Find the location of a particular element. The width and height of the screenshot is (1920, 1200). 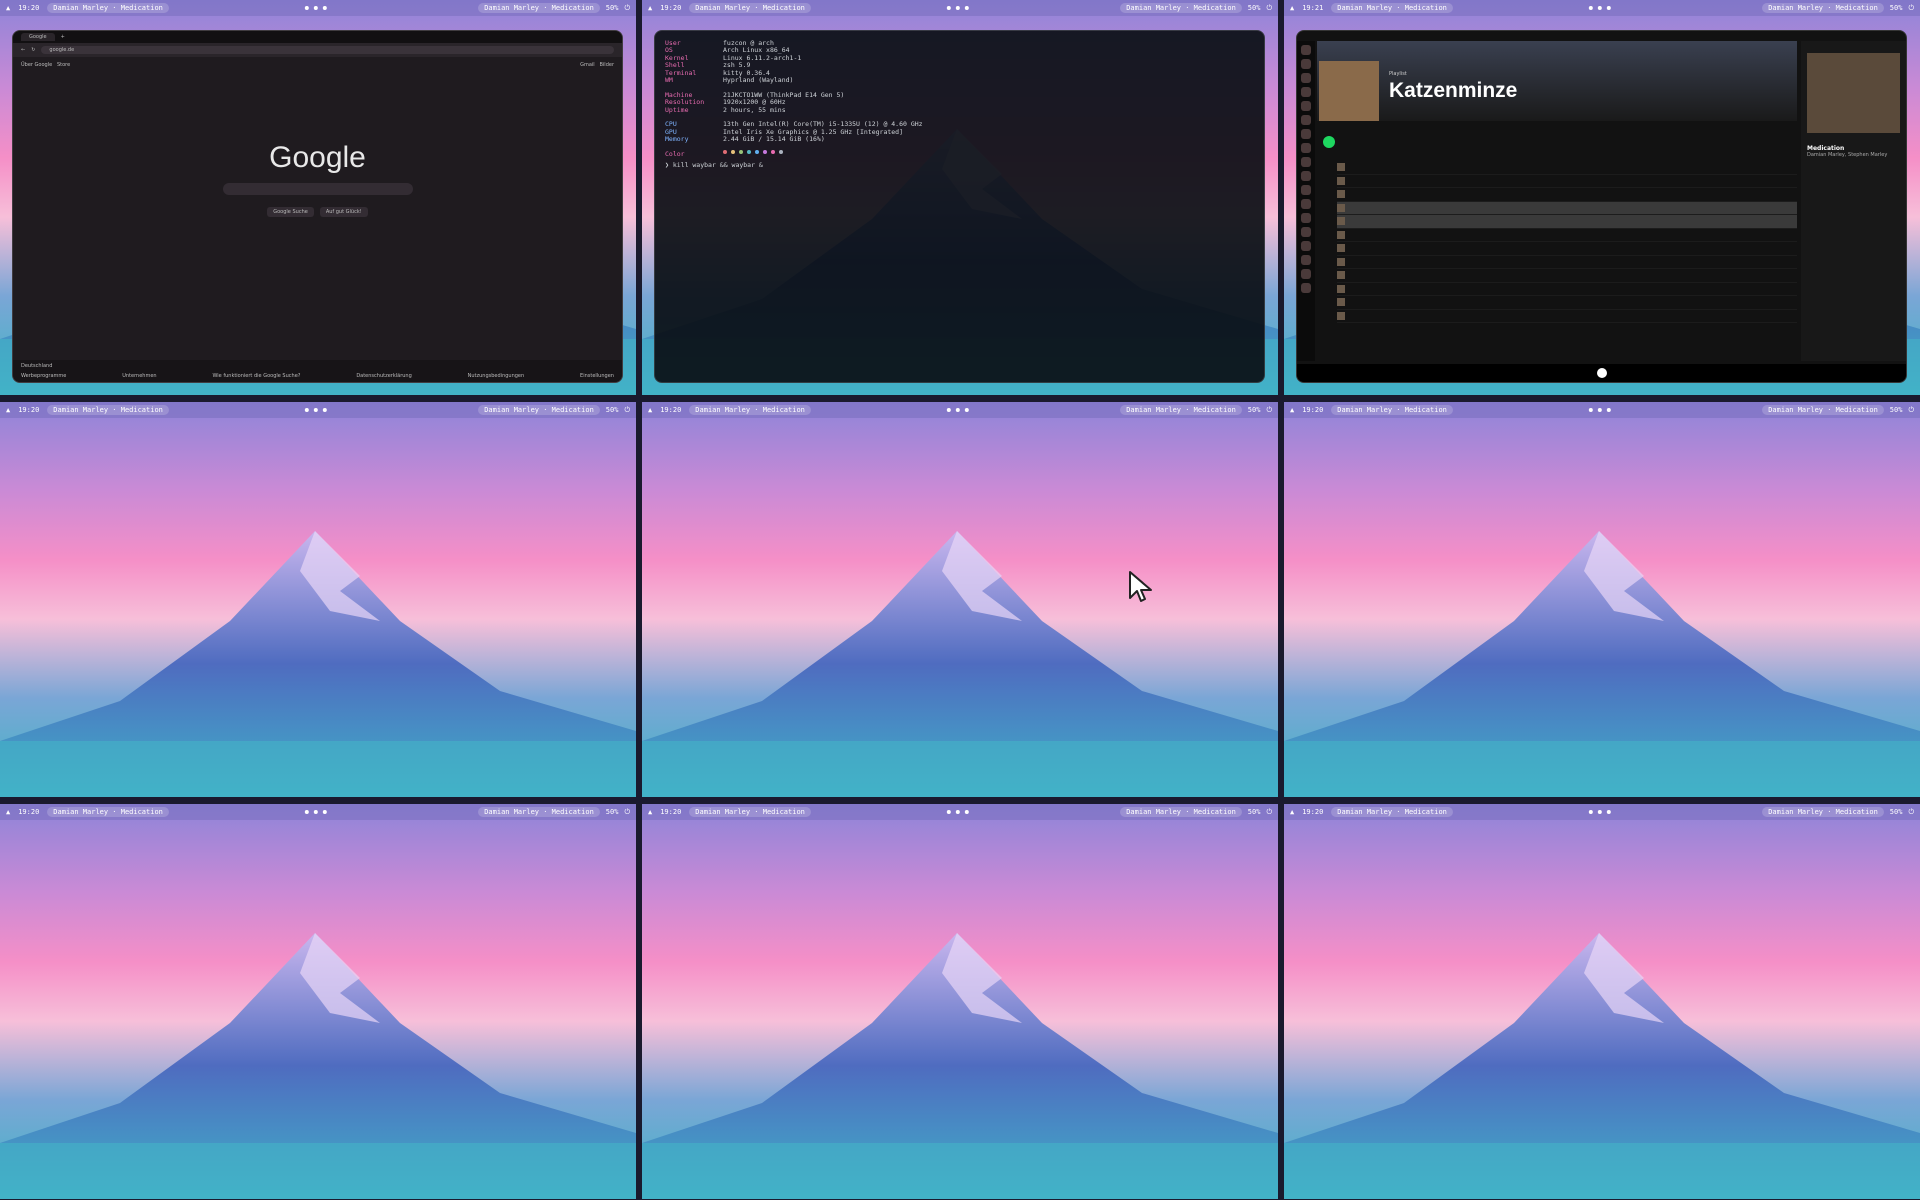

browser-tab: Google is located at coordinates (38, 37).